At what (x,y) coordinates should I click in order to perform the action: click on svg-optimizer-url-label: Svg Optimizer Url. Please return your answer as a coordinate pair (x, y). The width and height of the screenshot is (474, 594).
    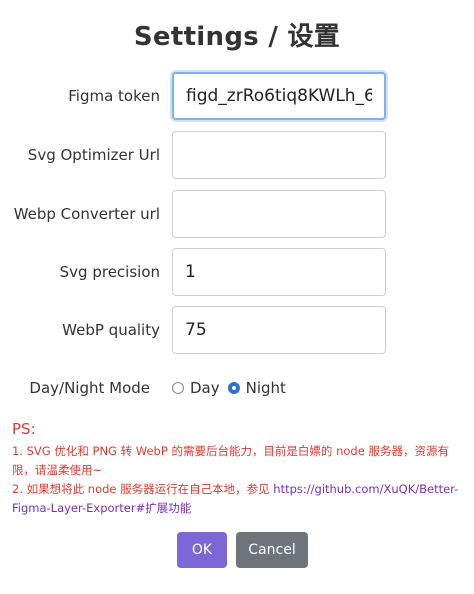
    Looking at the image, I should click on (93, 155).